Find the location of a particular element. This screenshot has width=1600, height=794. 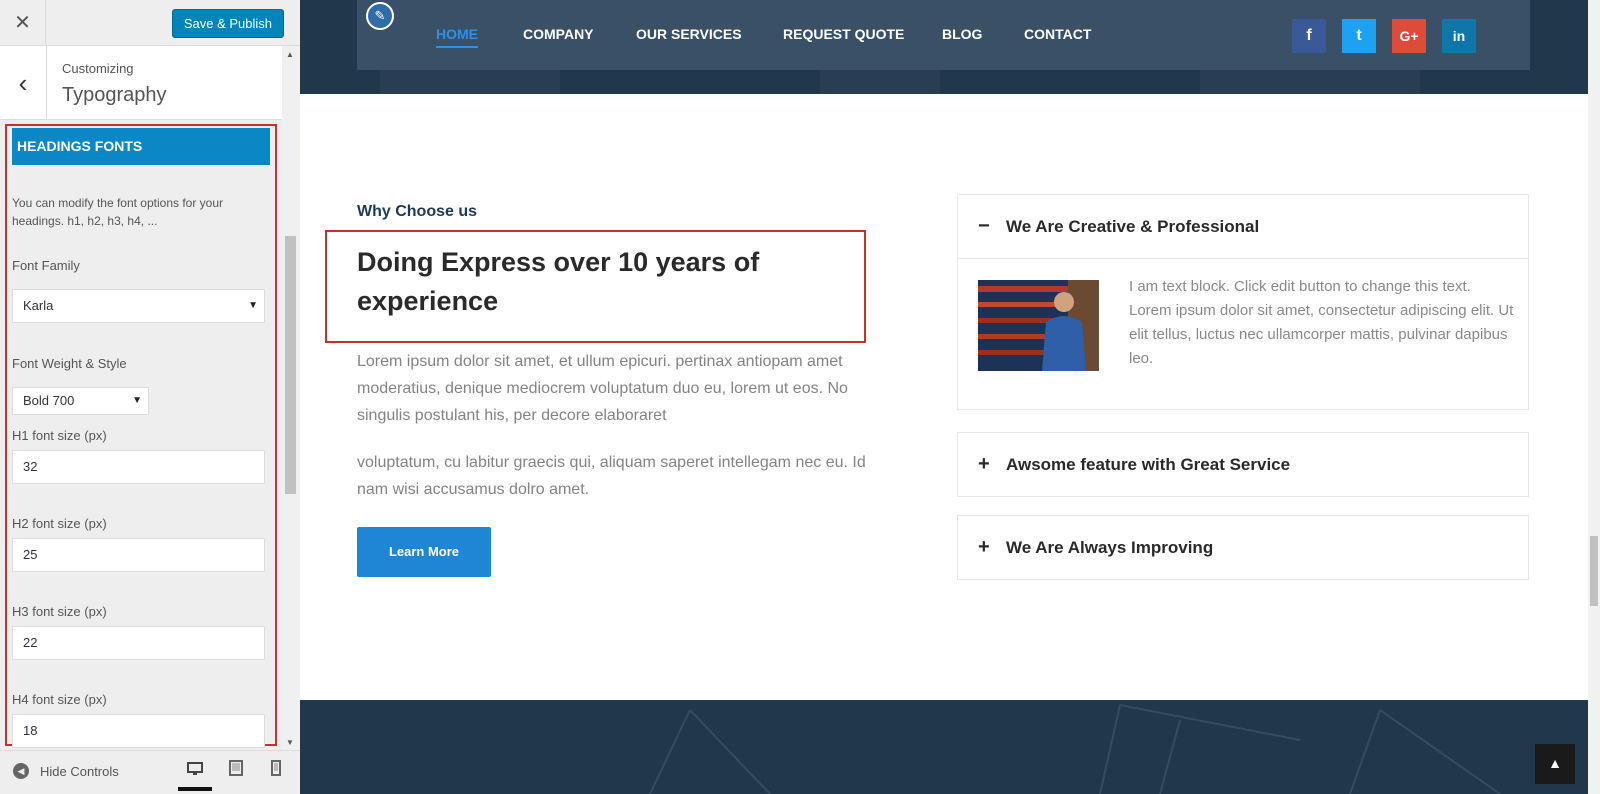

minus-icon: − is located at coordinates (984, 226).